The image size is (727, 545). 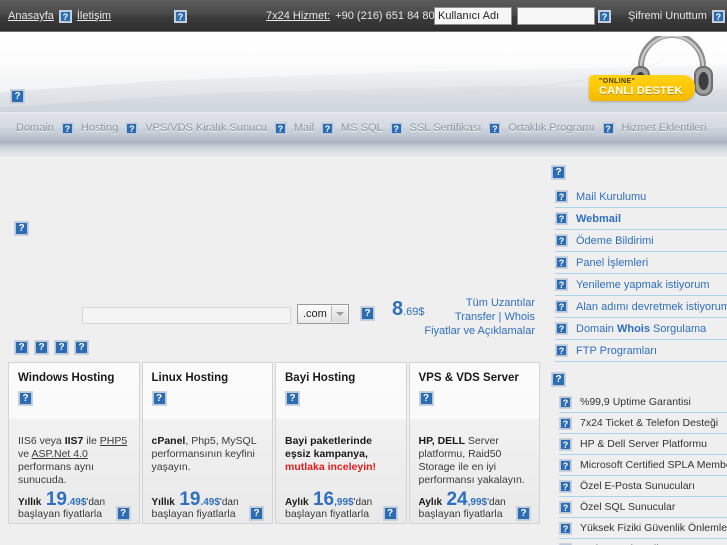 I want to click on home-link: Anasayfa, so click(x=31, y=16).